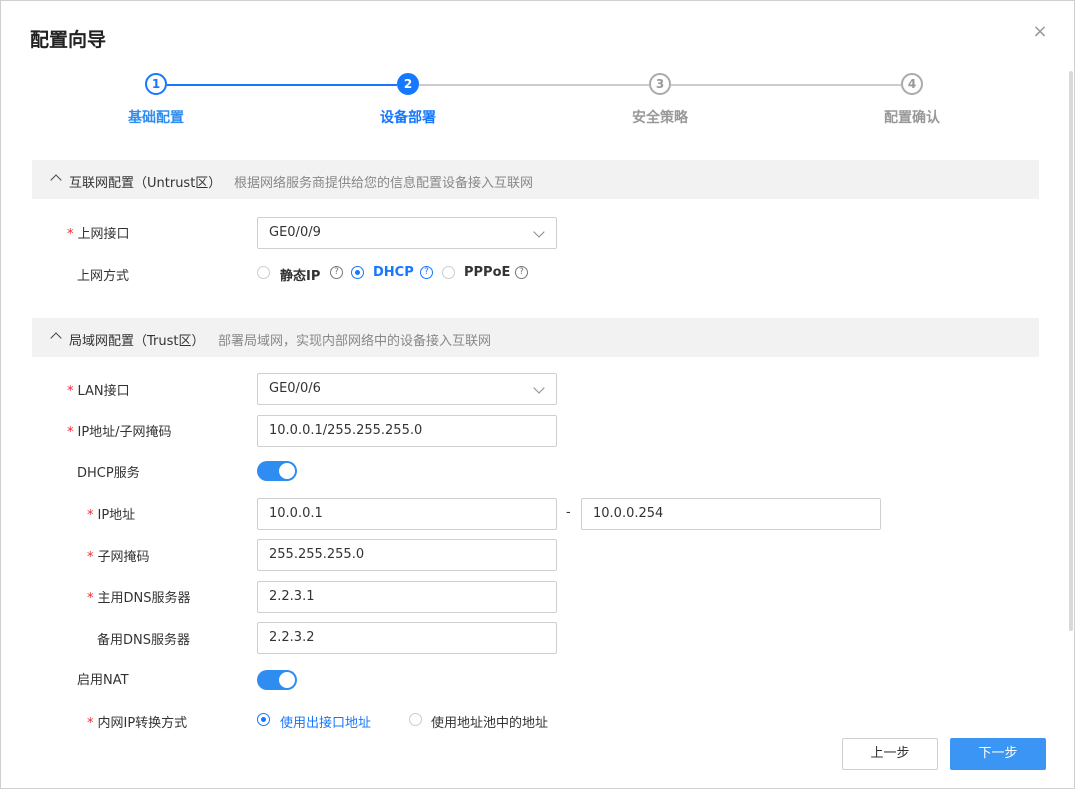  I want to click on dns1-label: * 主用DNS服务器, so click(139, 598).